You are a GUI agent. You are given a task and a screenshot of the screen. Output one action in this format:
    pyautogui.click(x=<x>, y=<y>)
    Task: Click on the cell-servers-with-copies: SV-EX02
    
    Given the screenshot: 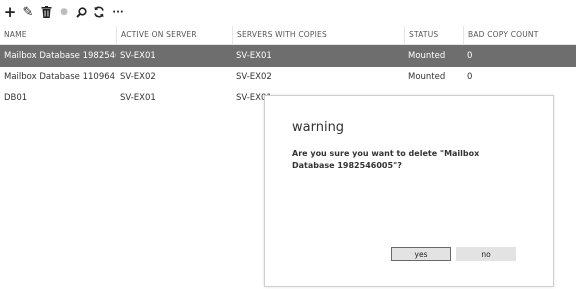 What is the action you would take?
    pyautogui.click(x=254, y=77)
    